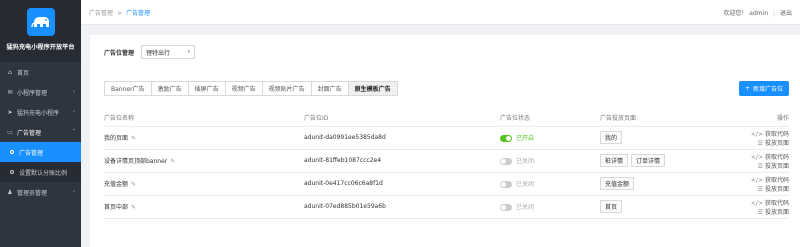  I want to click on adunit-id: adunit-0e417cc06c6a8f1d, so click(402, 184).